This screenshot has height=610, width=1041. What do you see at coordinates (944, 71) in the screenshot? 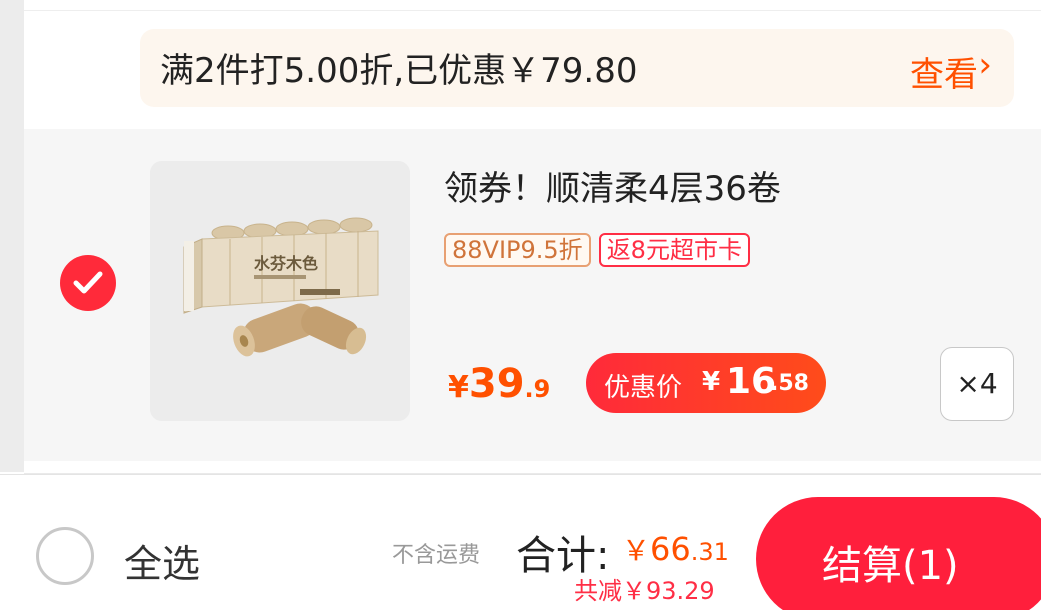
I see `promo-view-link: 查看` at bounding box center [944, 71].